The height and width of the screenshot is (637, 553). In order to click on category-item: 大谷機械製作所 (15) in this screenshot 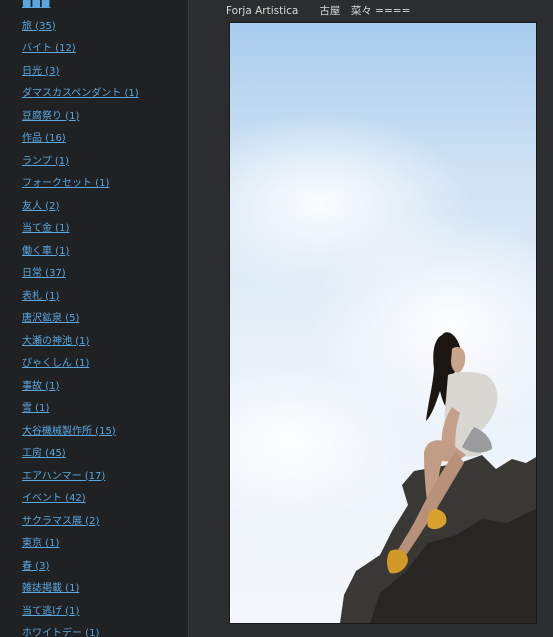, I will do `click(80, 429)`.